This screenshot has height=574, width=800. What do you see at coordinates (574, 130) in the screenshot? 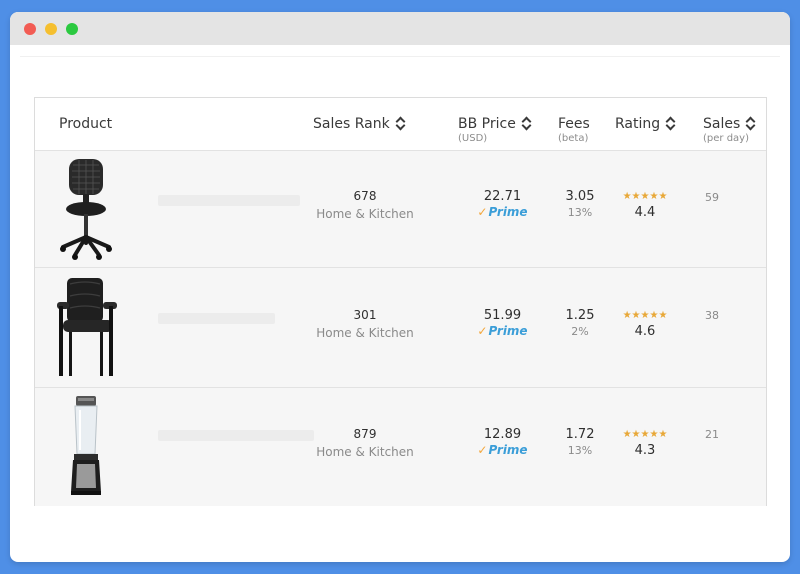
I see `header-fees: Fees (beta)` at bounding box center [574, 130].